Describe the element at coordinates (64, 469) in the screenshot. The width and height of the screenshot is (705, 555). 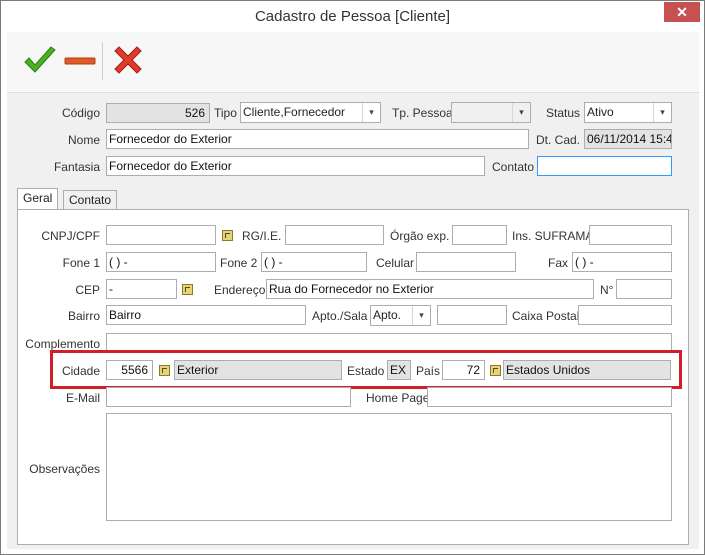
I see `observacoes-label: Observações` at that location.